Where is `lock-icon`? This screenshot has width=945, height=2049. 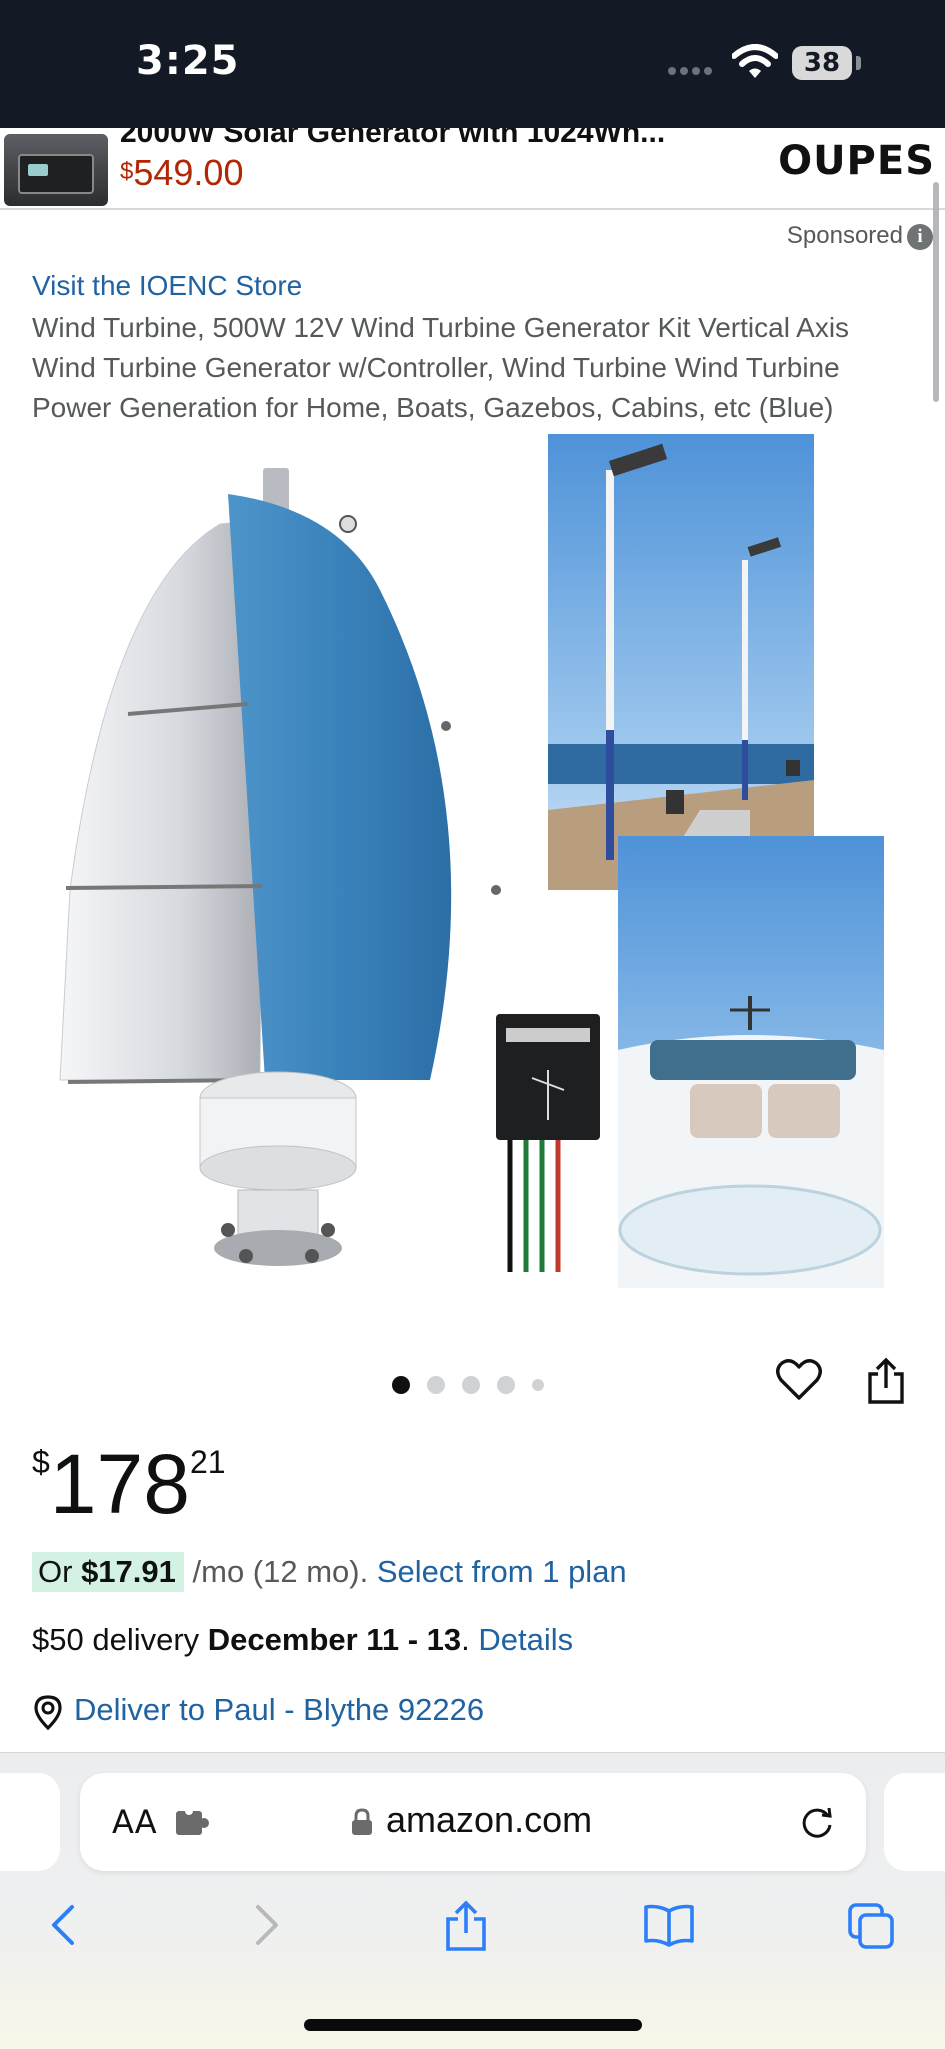 lock-icon is located at coordinates (362, 1821).